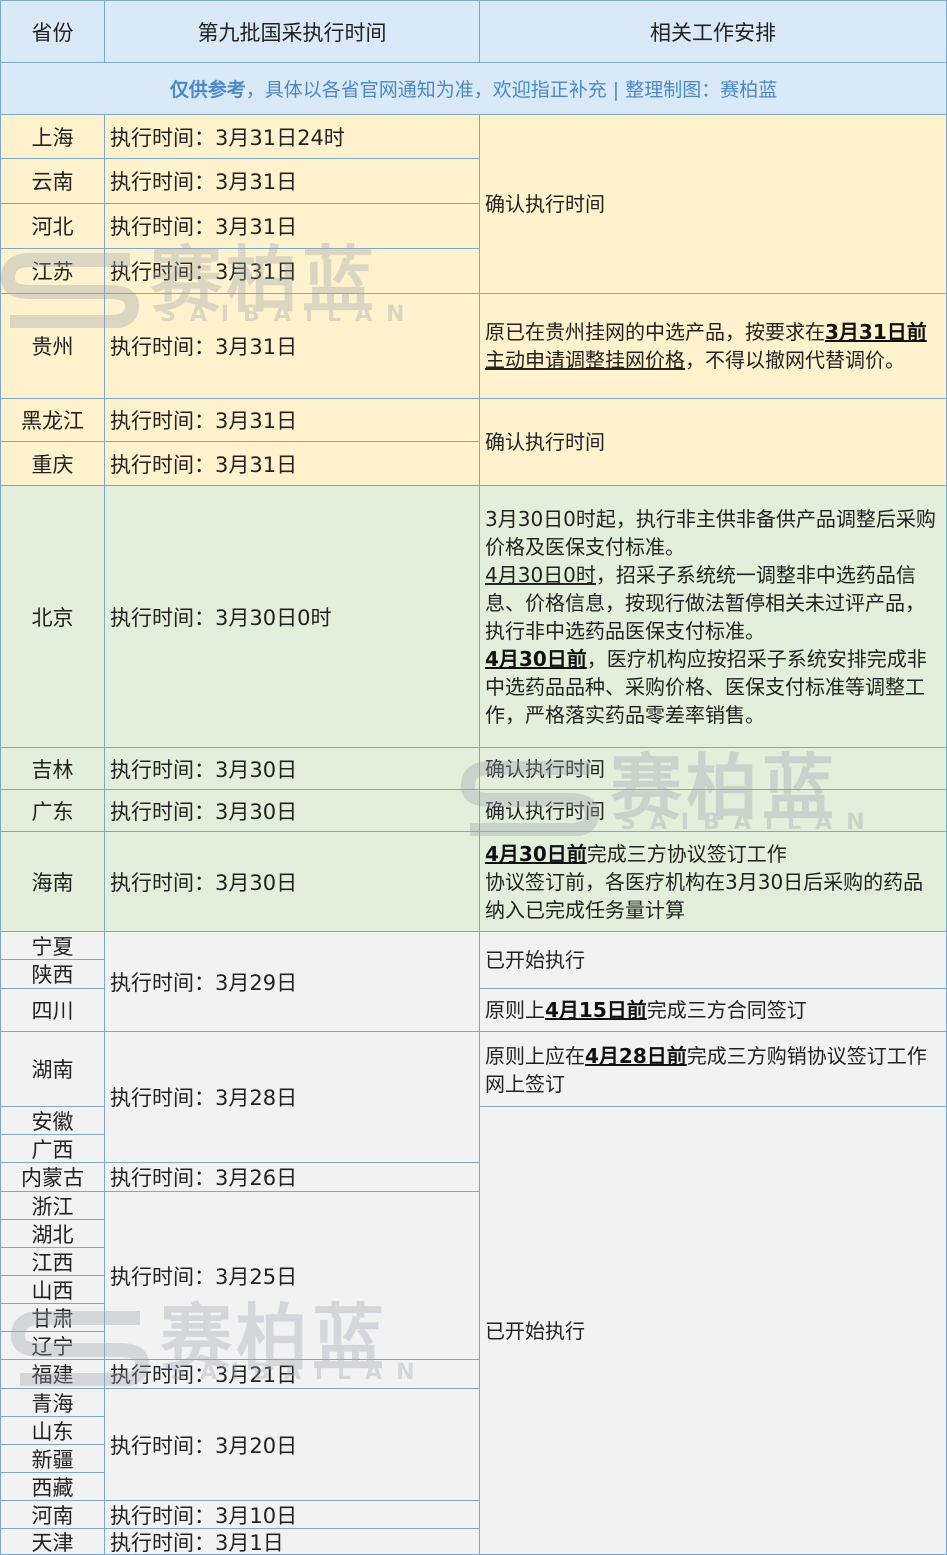 This screenshot has width=947, height=1555. I want to click on note-emphasis: 仅供参考, so click(207, 90).